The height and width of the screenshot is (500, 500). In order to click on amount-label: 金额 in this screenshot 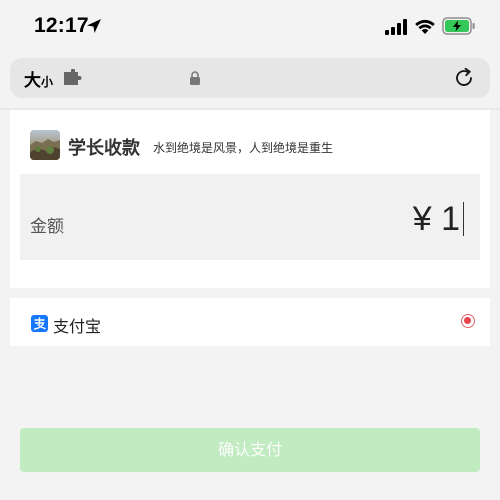, I will do `click(47, 227)`.